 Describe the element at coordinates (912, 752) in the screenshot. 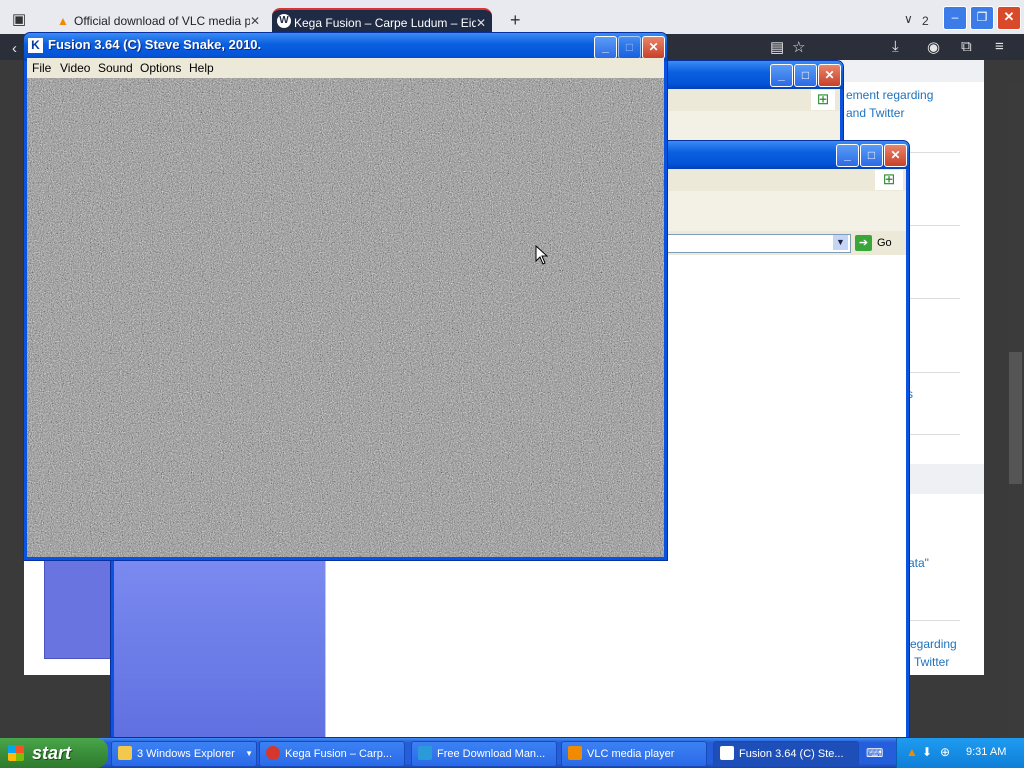

I see `vlc-tray-icon: ▲` at that location.